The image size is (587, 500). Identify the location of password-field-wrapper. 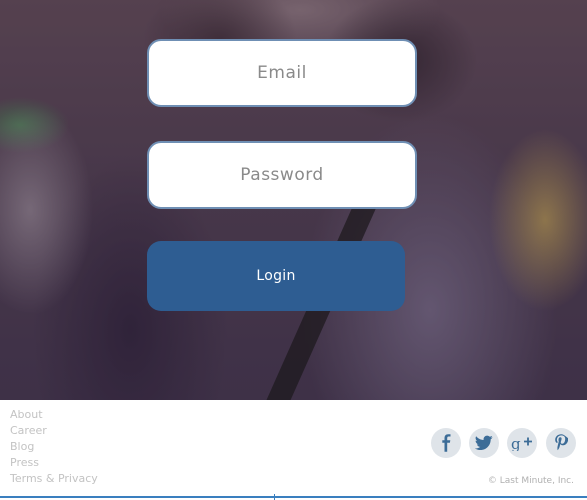
(282, 175).